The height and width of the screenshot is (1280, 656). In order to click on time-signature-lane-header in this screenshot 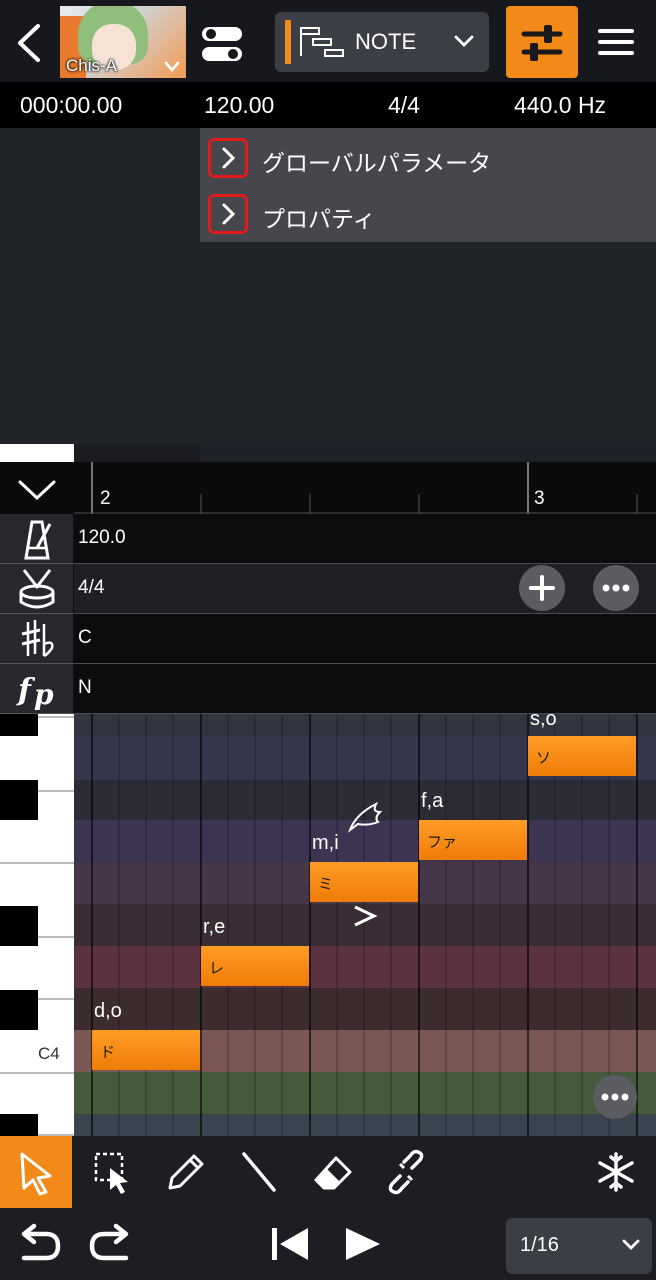, I will do `click(37, 589)`.